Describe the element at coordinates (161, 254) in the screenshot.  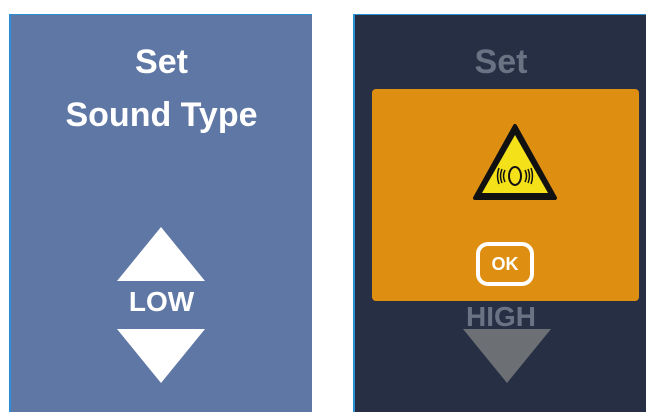
I see `increase-arrow-button` at that location.